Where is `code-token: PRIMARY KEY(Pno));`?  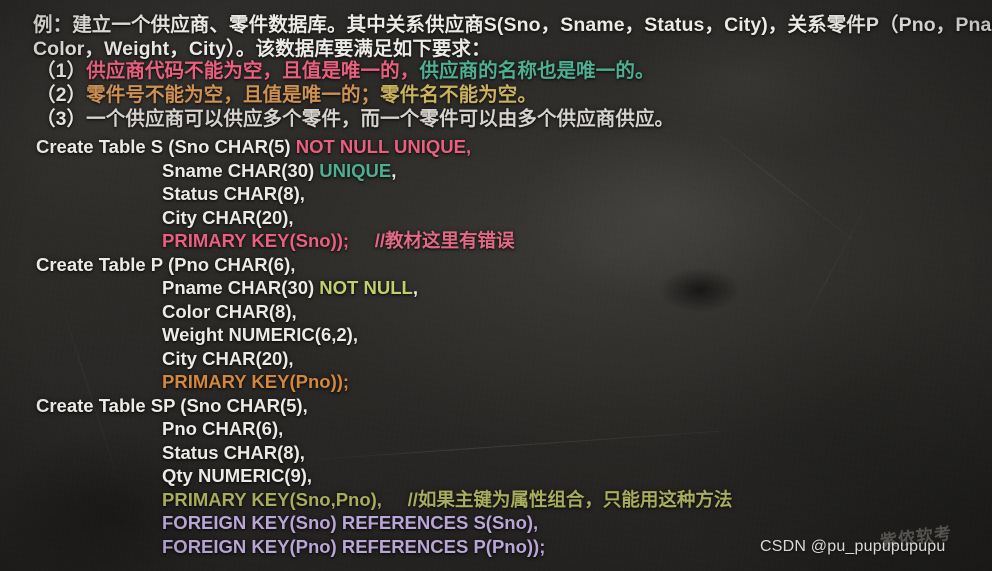 code-token: PRIMARY KEY(Pno)); is located at coordinates (256, 381).